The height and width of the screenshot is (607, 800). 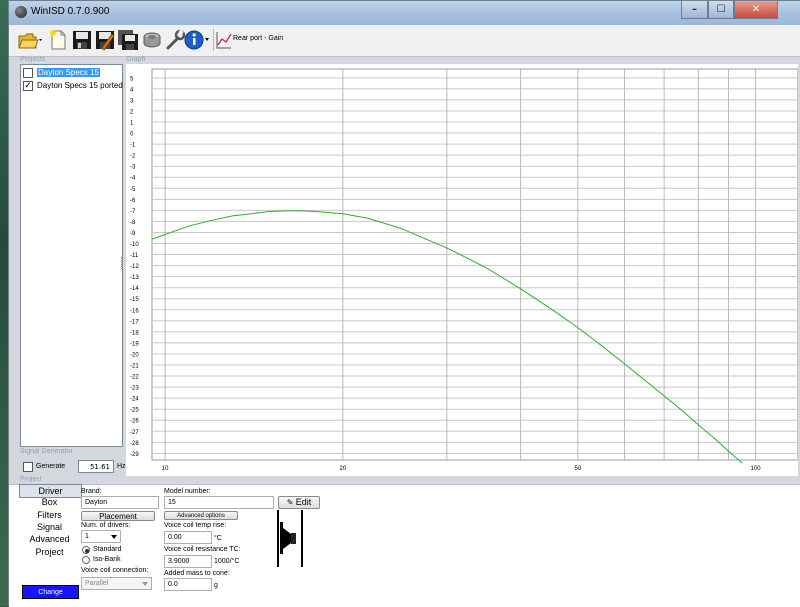 I want to click on y-tick-label: -17, so click(x=134, y=322).